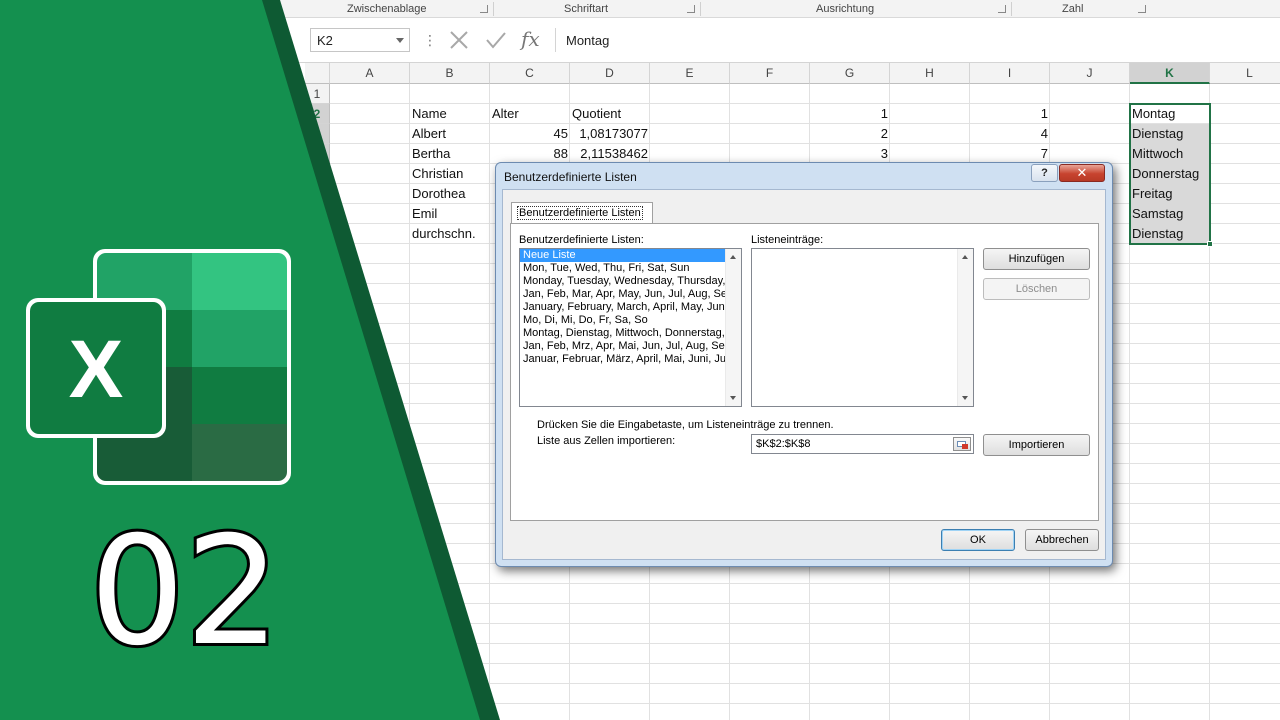 This screenshot has width=1280, height=720. What do you see at coordinates (1009, 154) in the screenshot?
I see `cell-i4: 7` at bounding box center [1009, 154].